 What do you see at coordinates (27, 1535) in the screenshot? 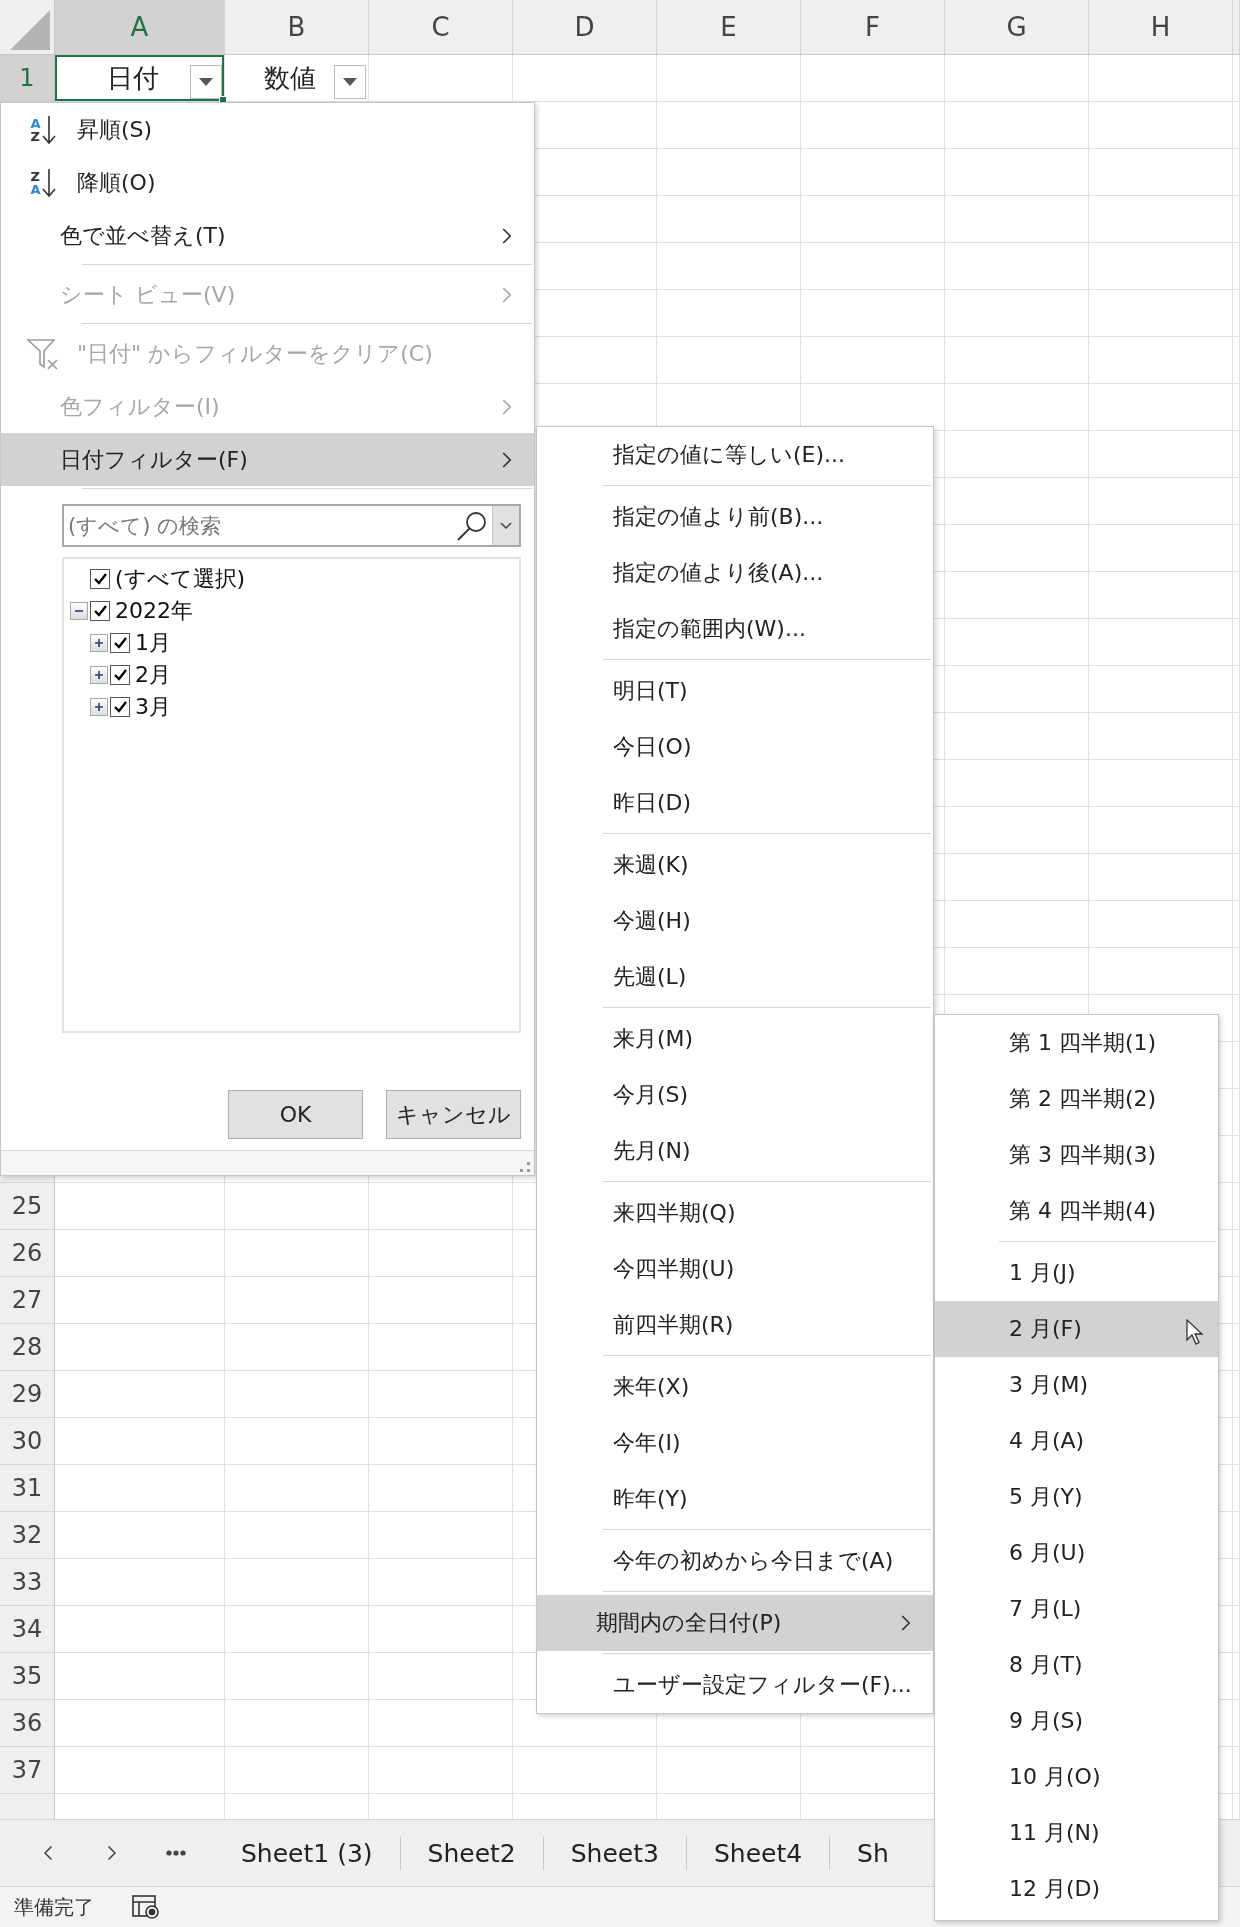
I see `row-header: 32` at bounding box center [27, 1535].